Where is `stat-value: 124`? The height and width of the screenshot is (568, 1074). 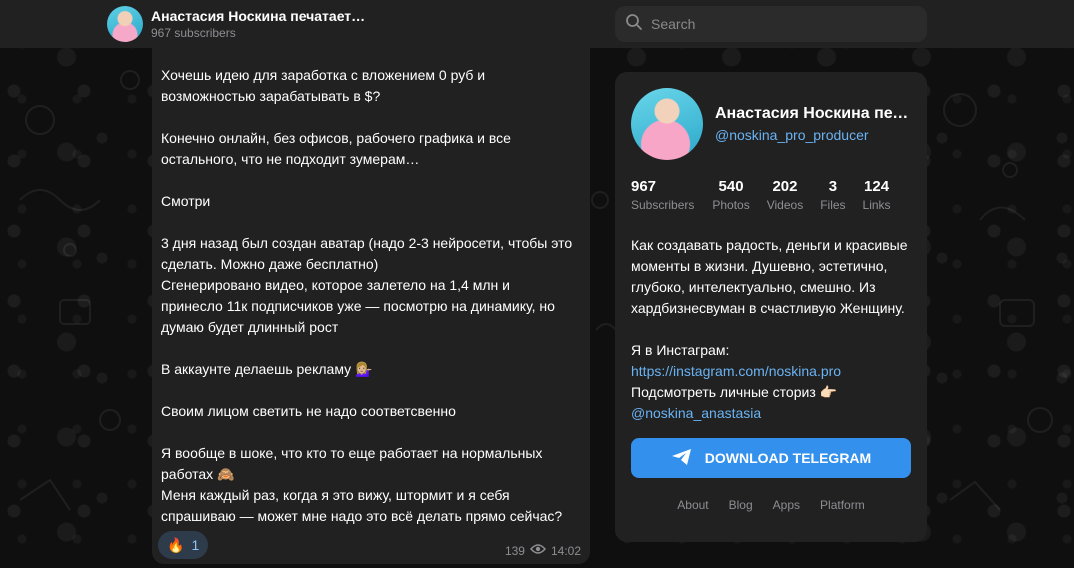 stat-value: 124 is located at coordinates (877, 186).